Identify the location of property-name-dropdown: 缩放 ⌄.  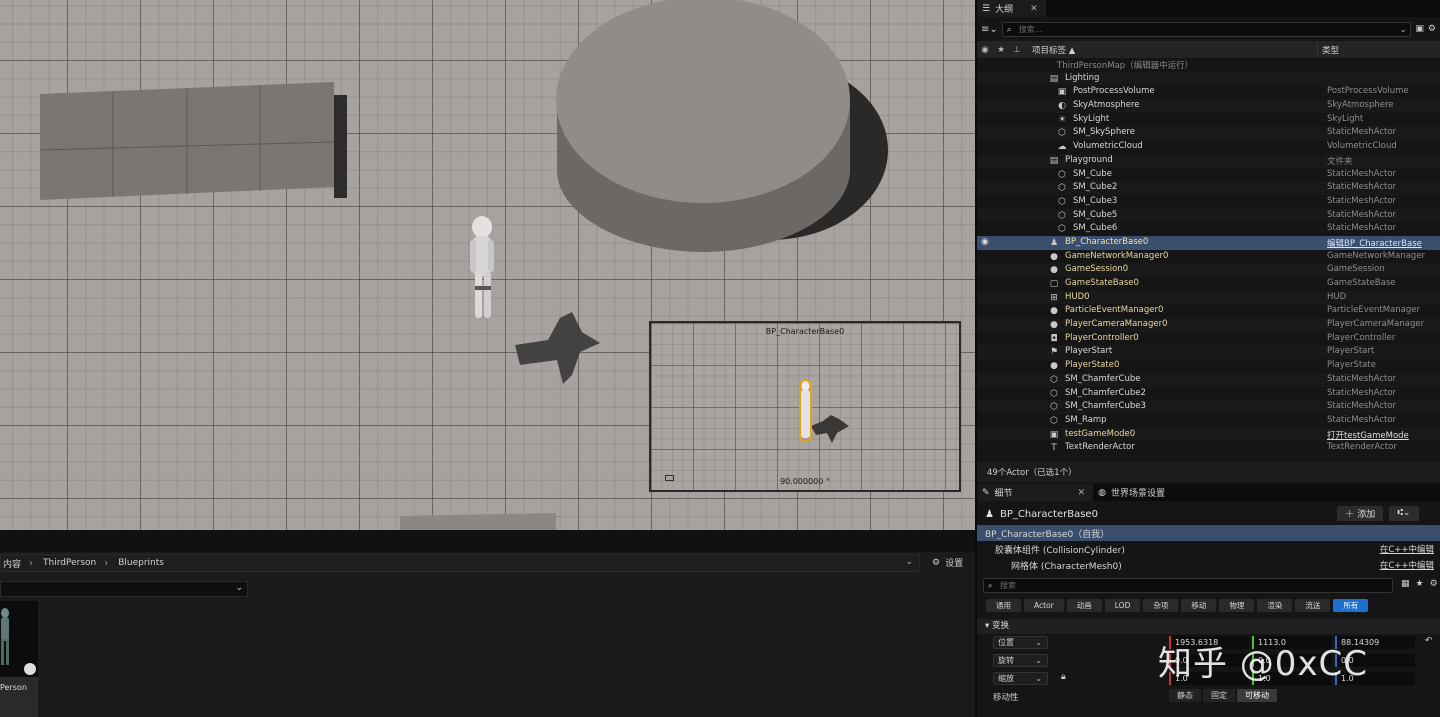
(1020, 678).